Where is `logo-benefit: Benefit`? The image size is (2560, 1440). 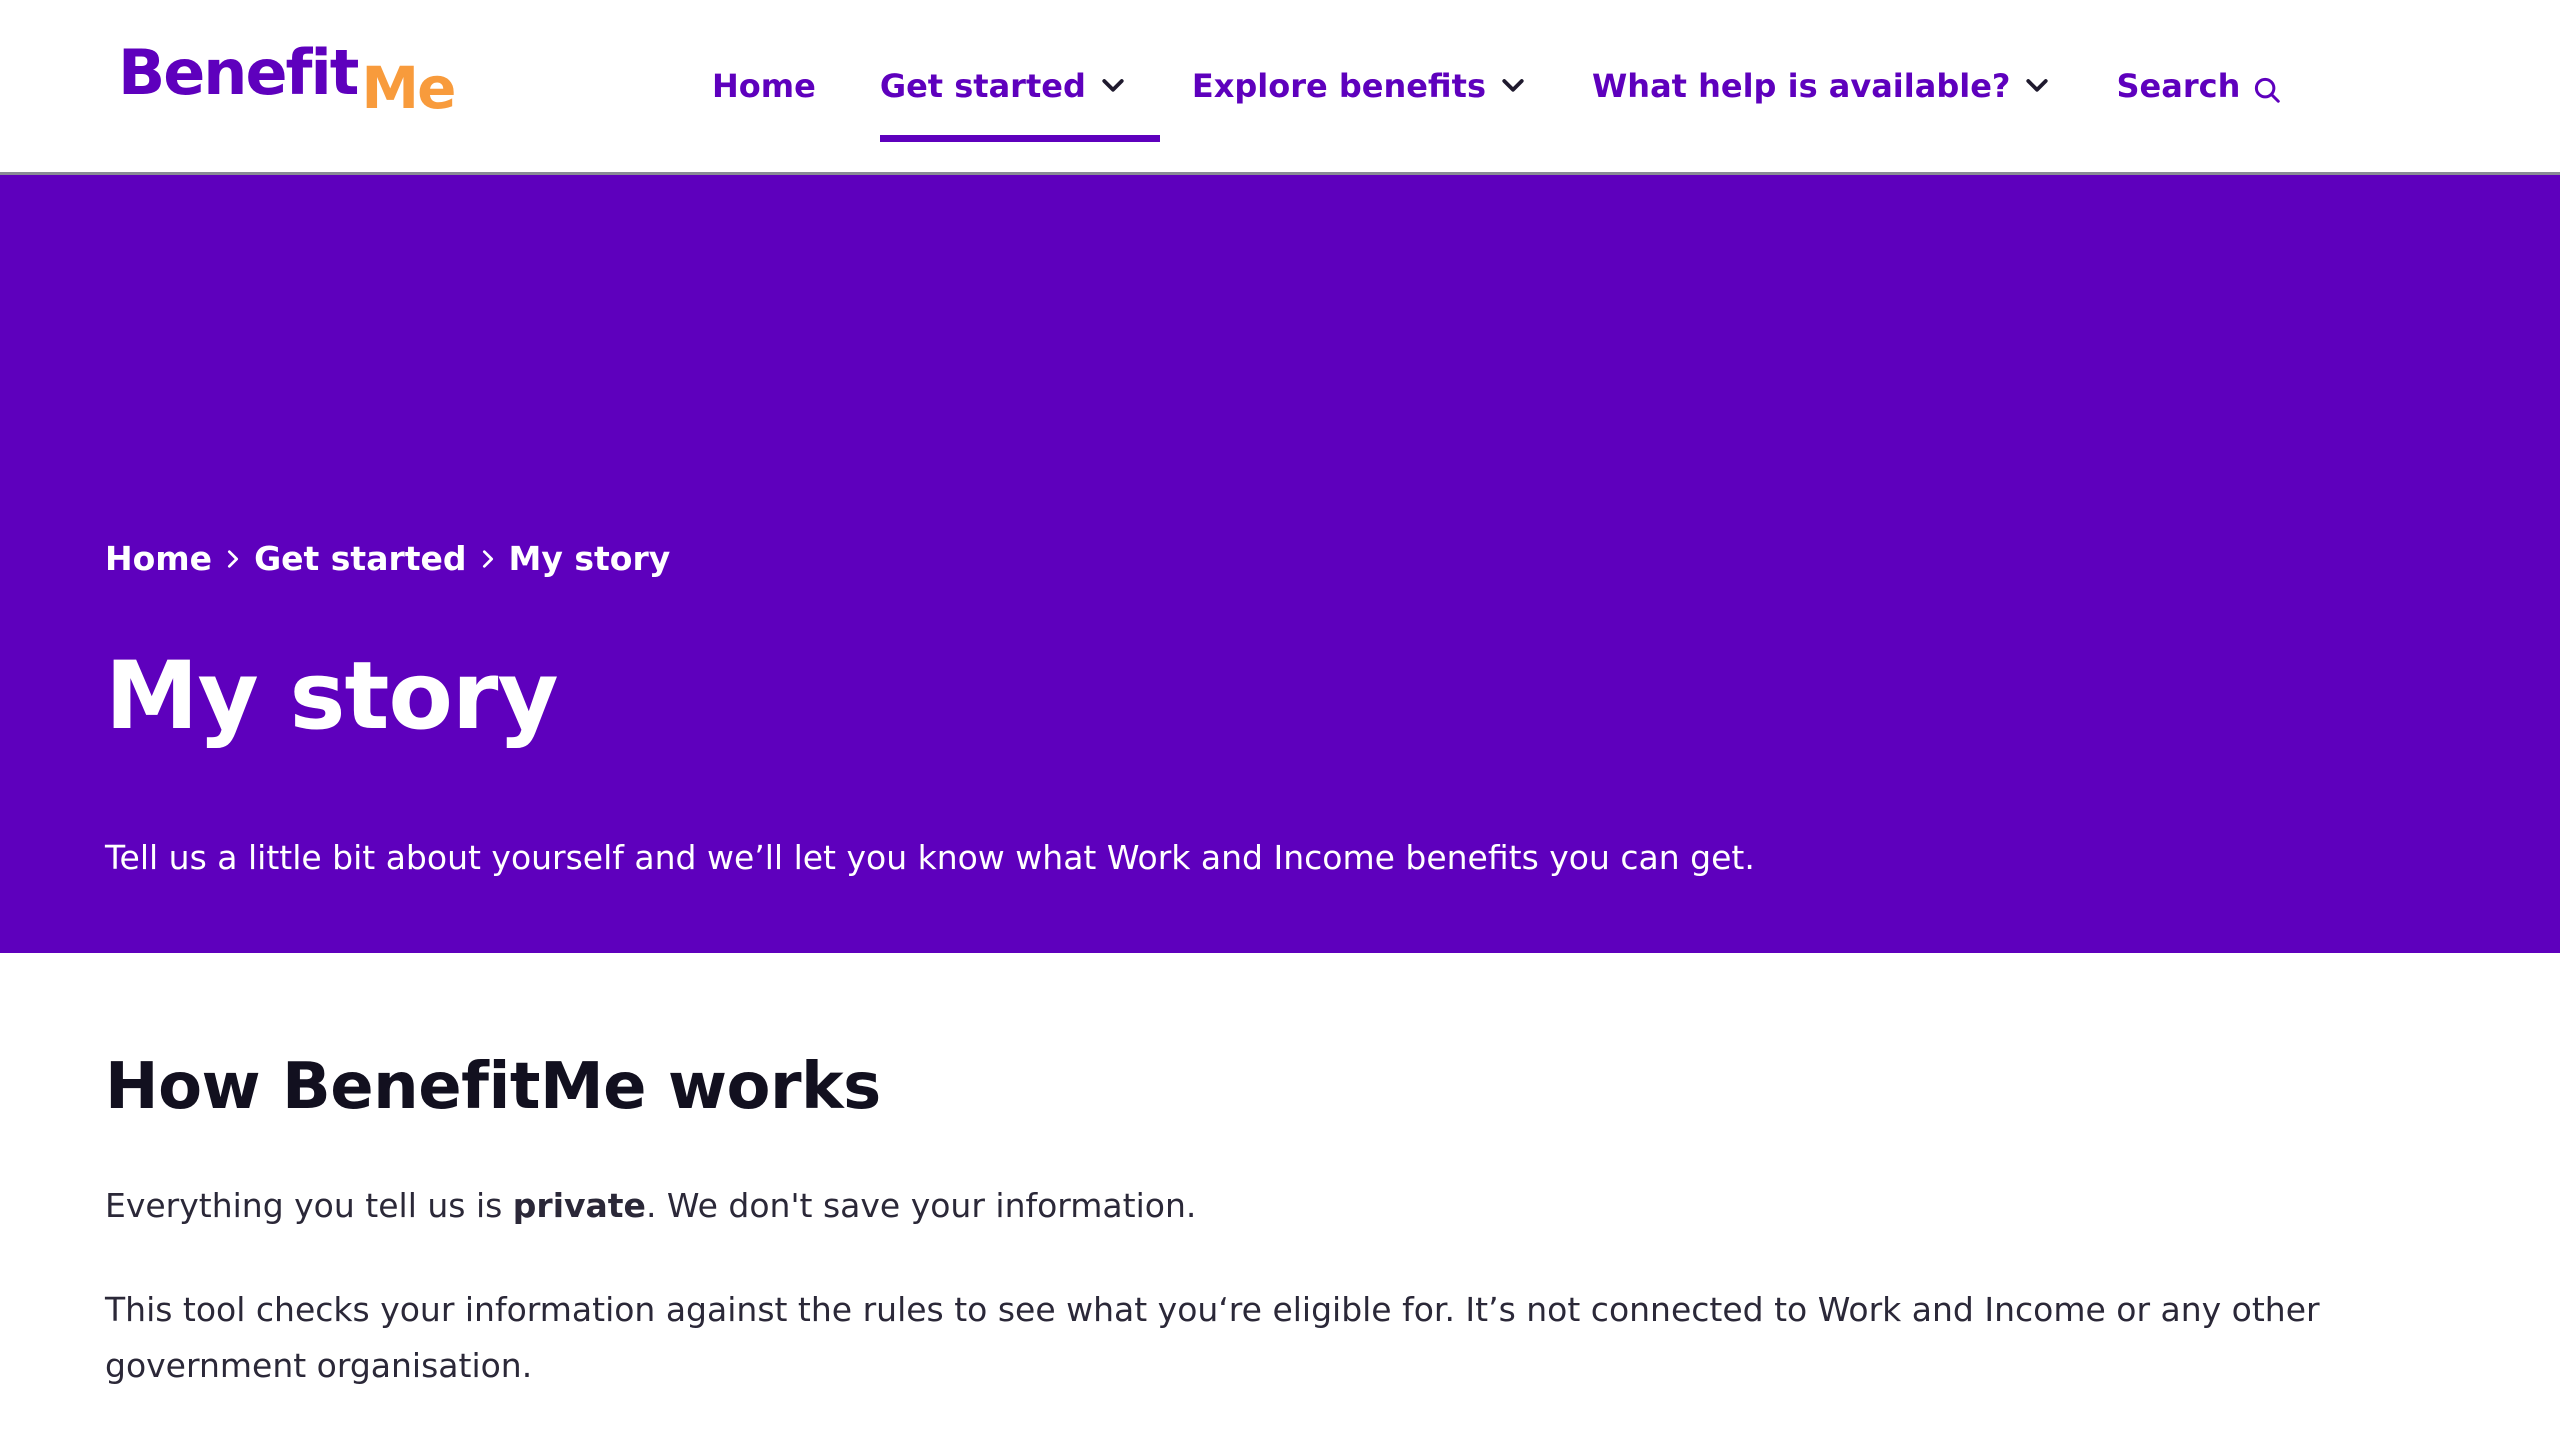
logo-benefit: Benefit is located at coordinates (238, 72).